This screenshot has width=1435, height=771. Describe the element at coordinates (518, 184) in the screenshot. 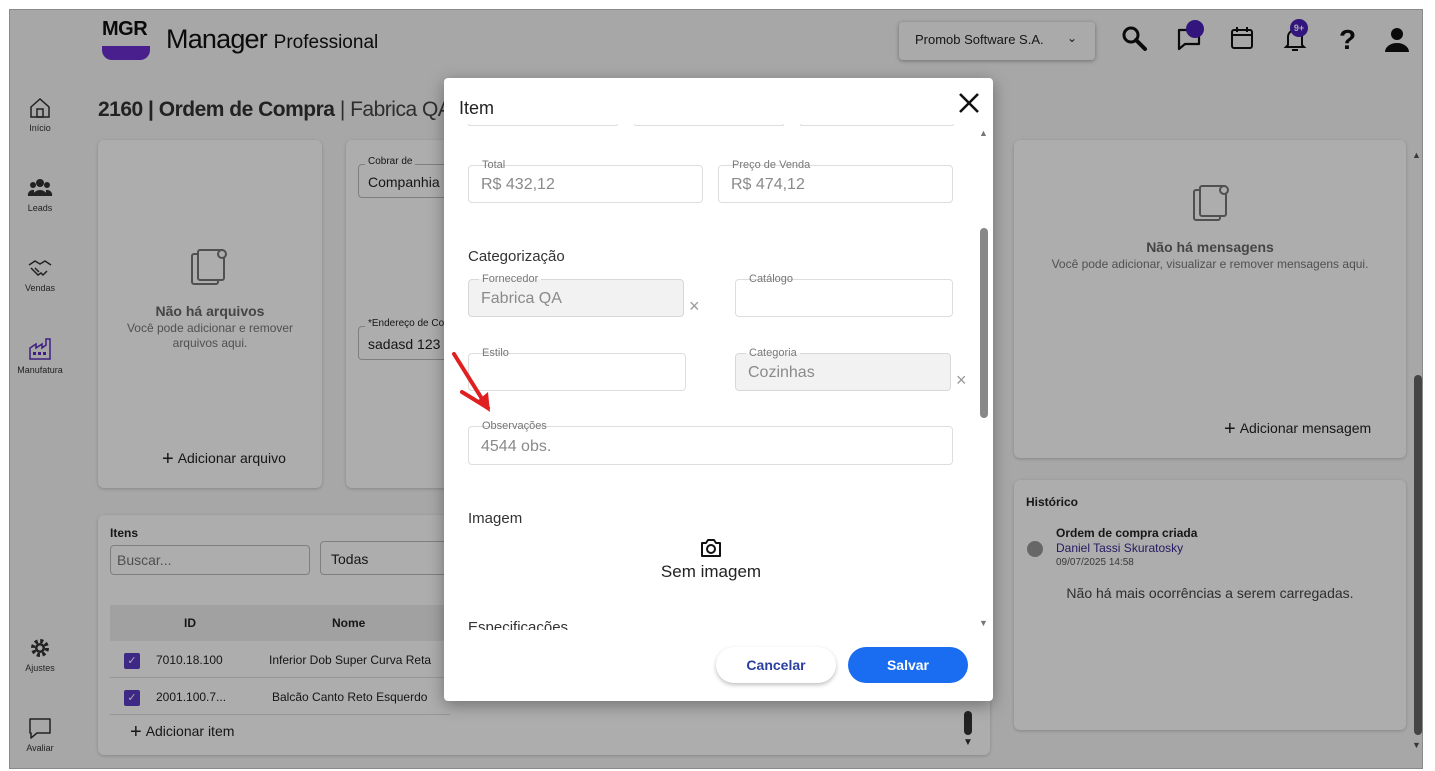

I see `total-value: R$ 432,12` at that location.